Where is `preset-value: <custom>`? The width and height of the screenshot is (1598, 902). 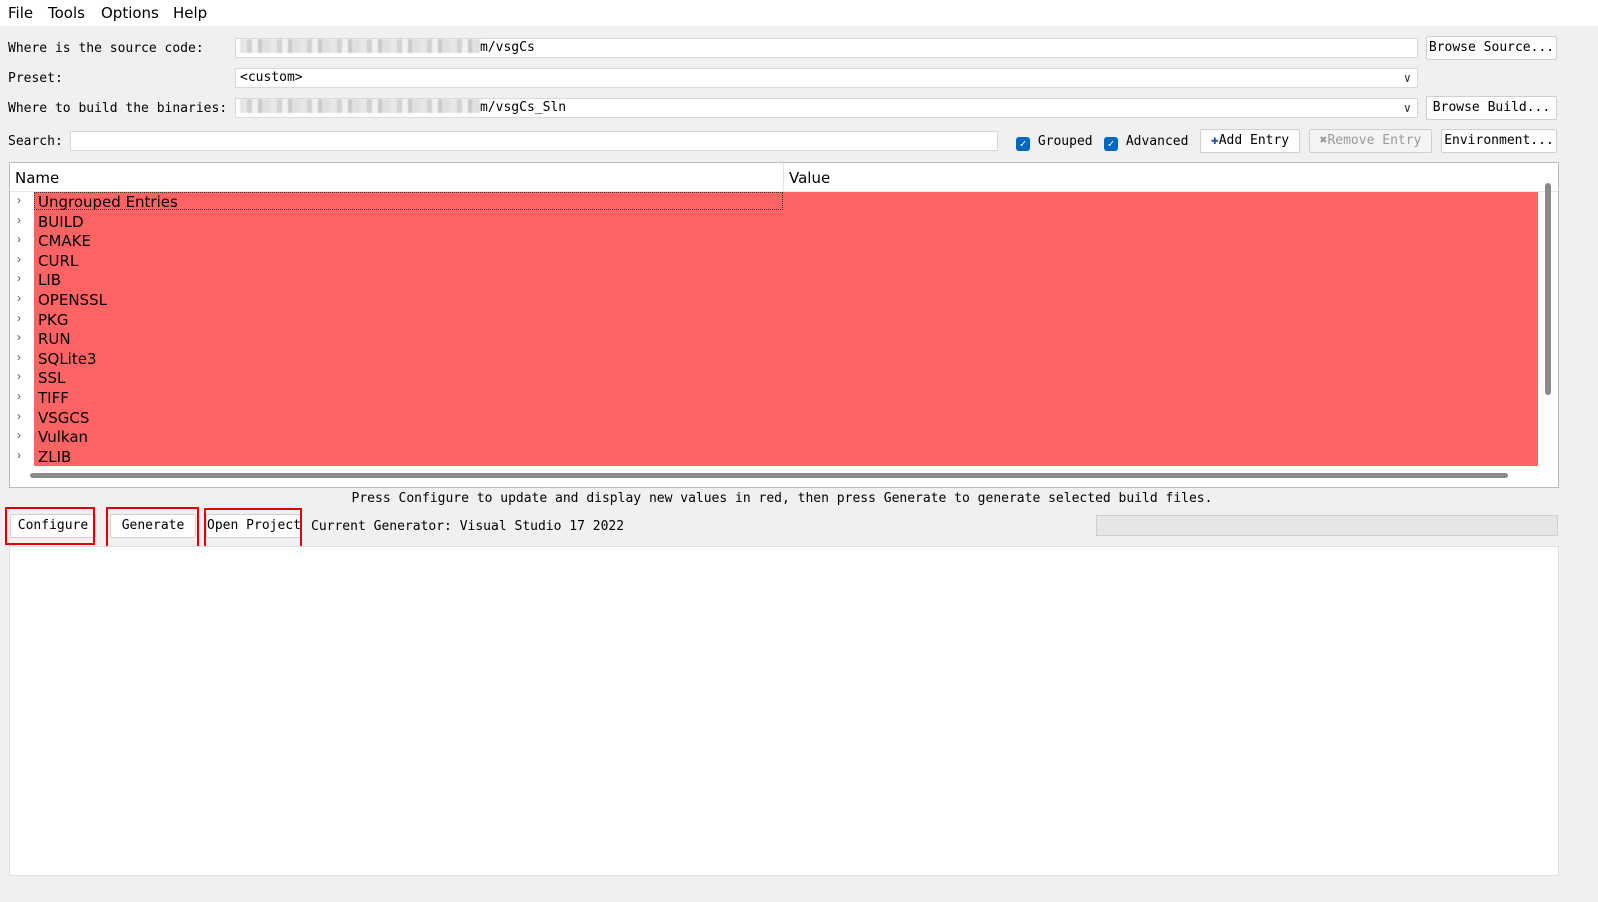
preset-value: <custom> is located at coordinates (271, 77).